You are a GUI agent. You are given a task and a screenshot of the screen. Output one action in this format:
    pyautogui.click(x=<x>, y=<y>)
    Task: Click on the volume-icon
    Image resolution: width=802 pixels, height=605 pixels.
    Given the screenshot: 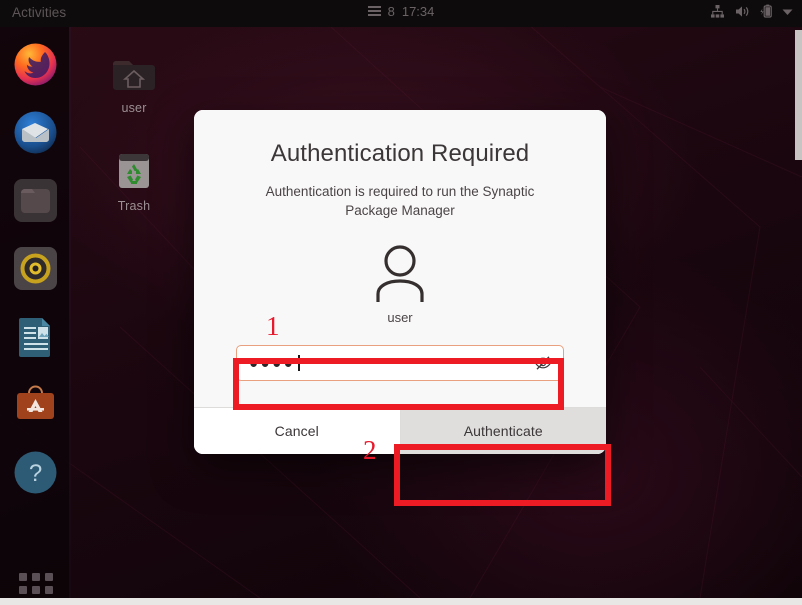 What is the action you would take?
    pyautogui.click(x=742, y=11)
    